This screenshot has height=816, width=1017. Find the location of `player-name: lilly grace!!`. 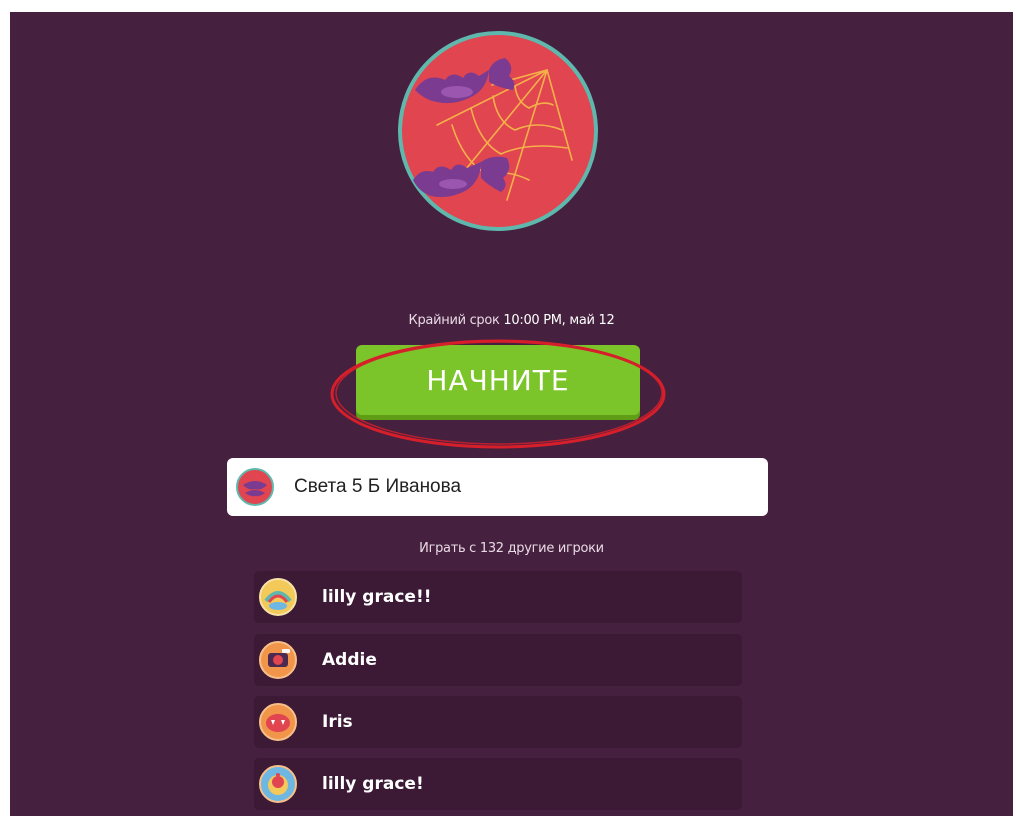

player-name: lilly grace!! is located at coordinates (377, 597).